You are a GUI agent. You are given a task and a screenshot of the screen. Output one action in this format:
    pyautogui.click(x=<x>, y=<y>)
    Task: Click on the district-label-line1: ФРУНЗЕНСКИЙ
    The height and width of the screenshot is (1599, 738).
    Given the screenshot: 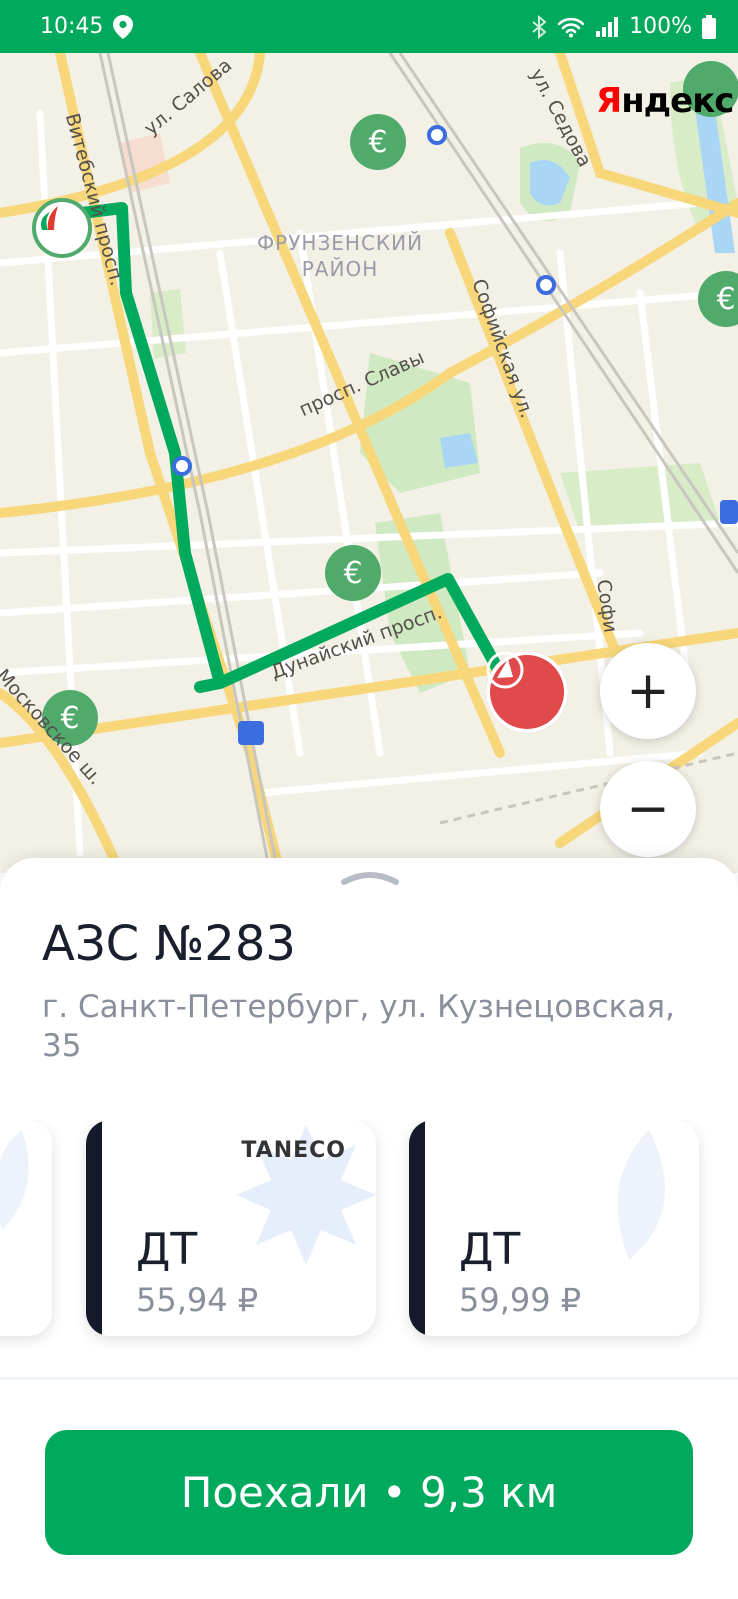 What is the action you would take?
    pyautogui.click(x=340, y=243)
    